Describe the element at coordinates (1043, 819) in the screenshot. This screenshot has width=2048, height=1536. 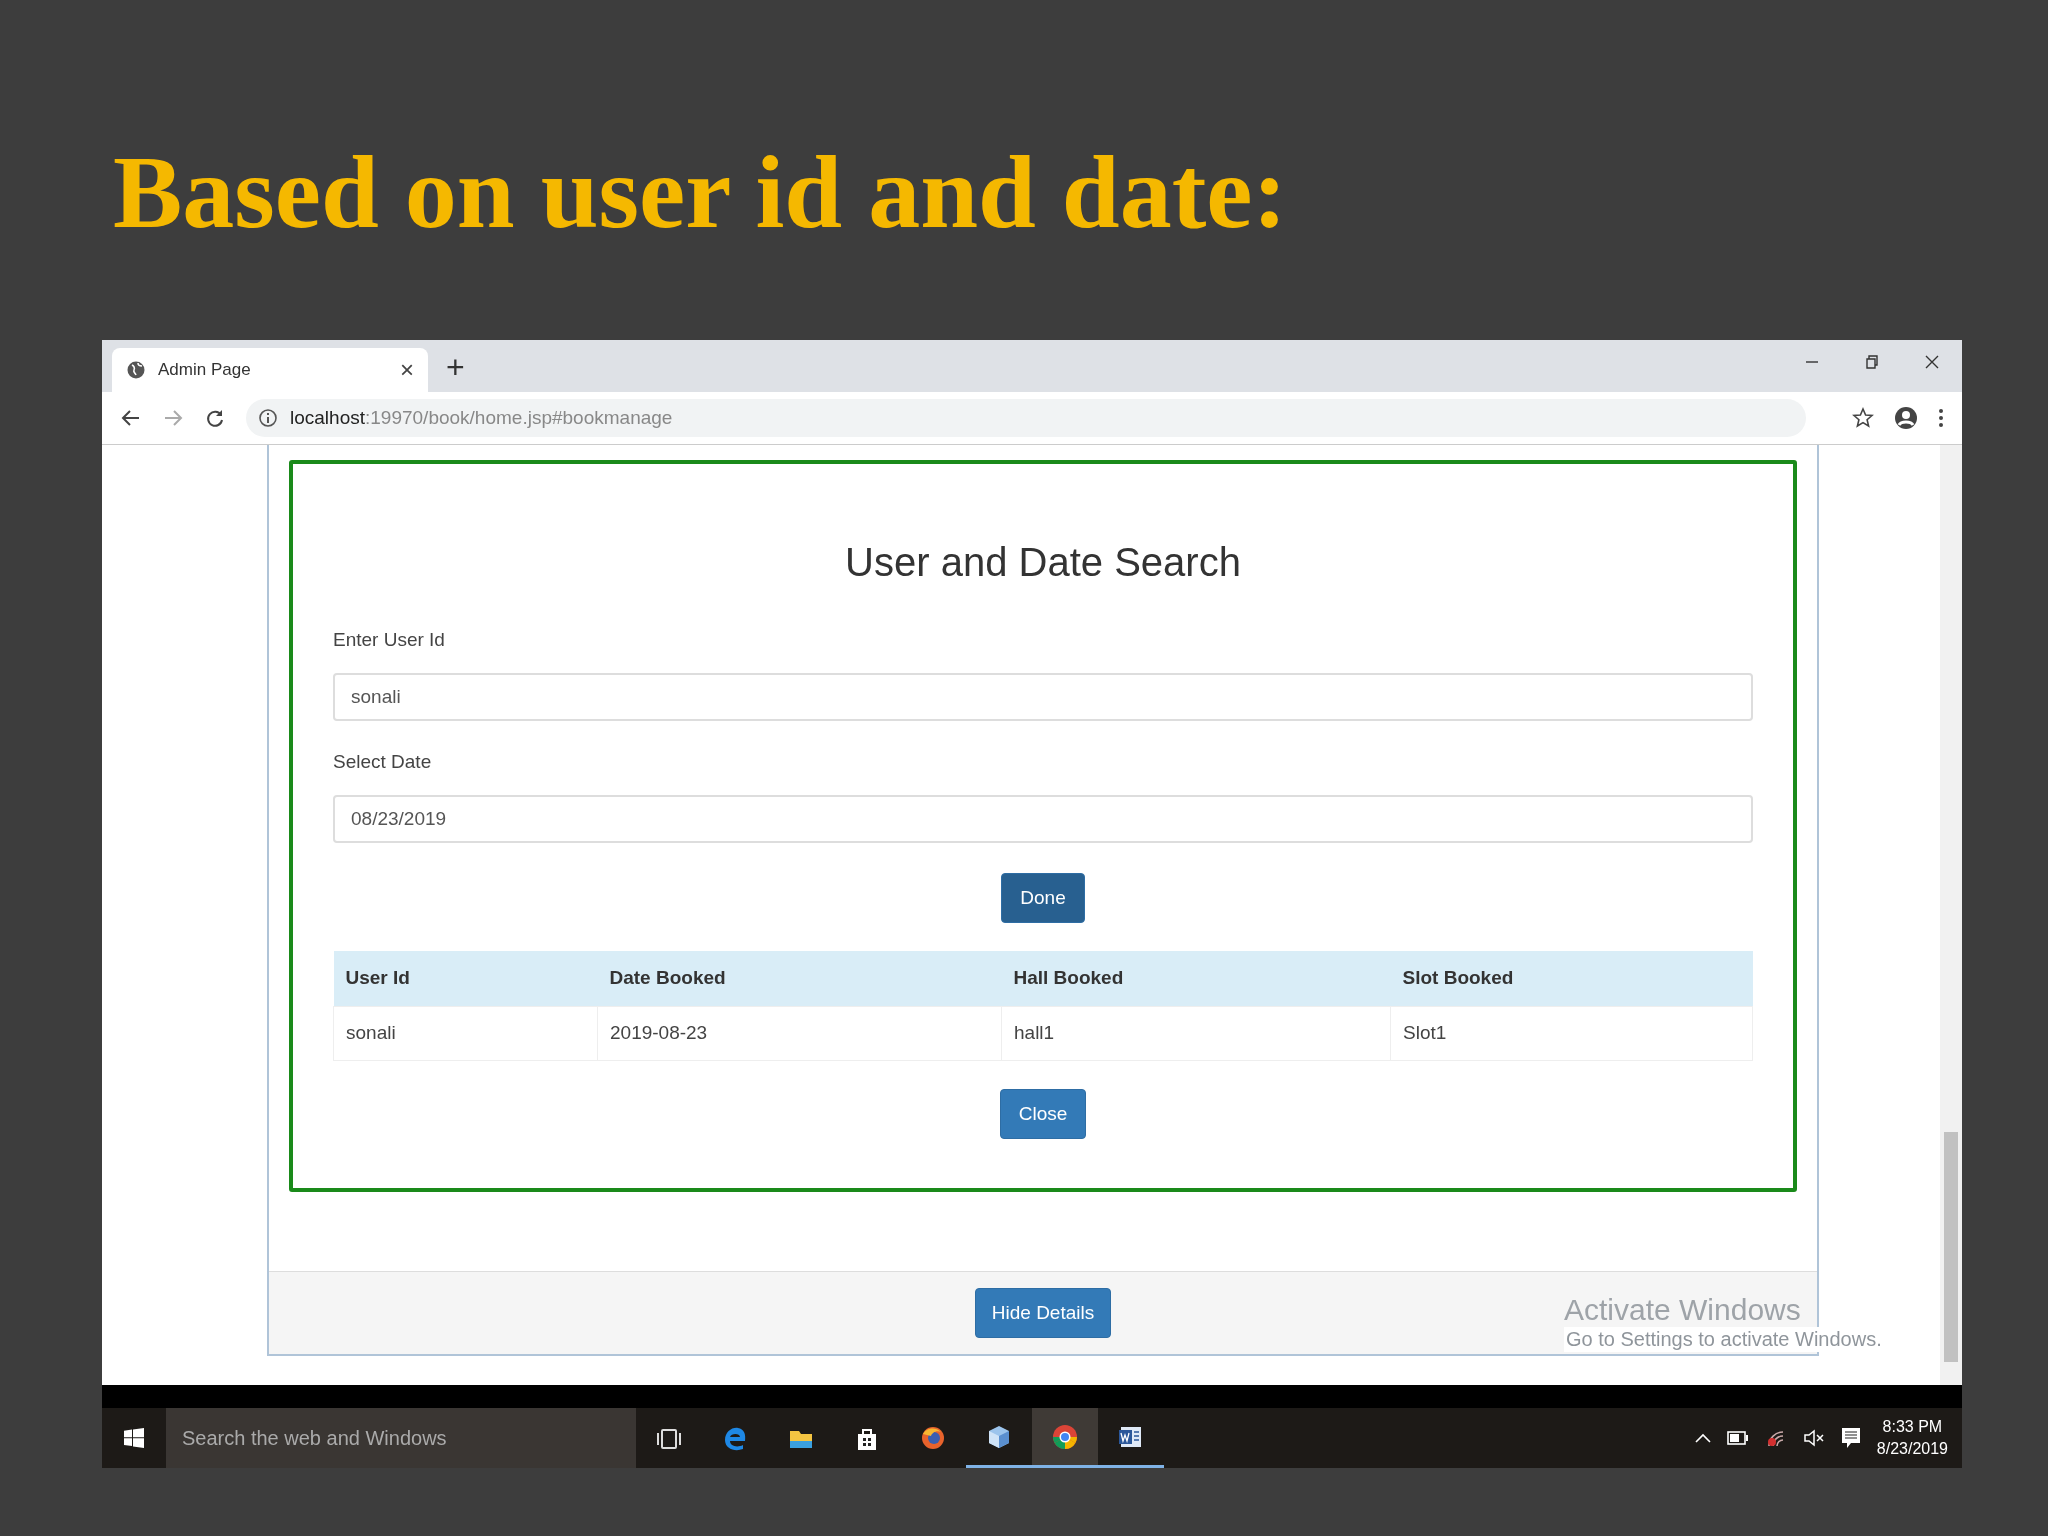
I see `input-field: 08/23/2019` at that location.